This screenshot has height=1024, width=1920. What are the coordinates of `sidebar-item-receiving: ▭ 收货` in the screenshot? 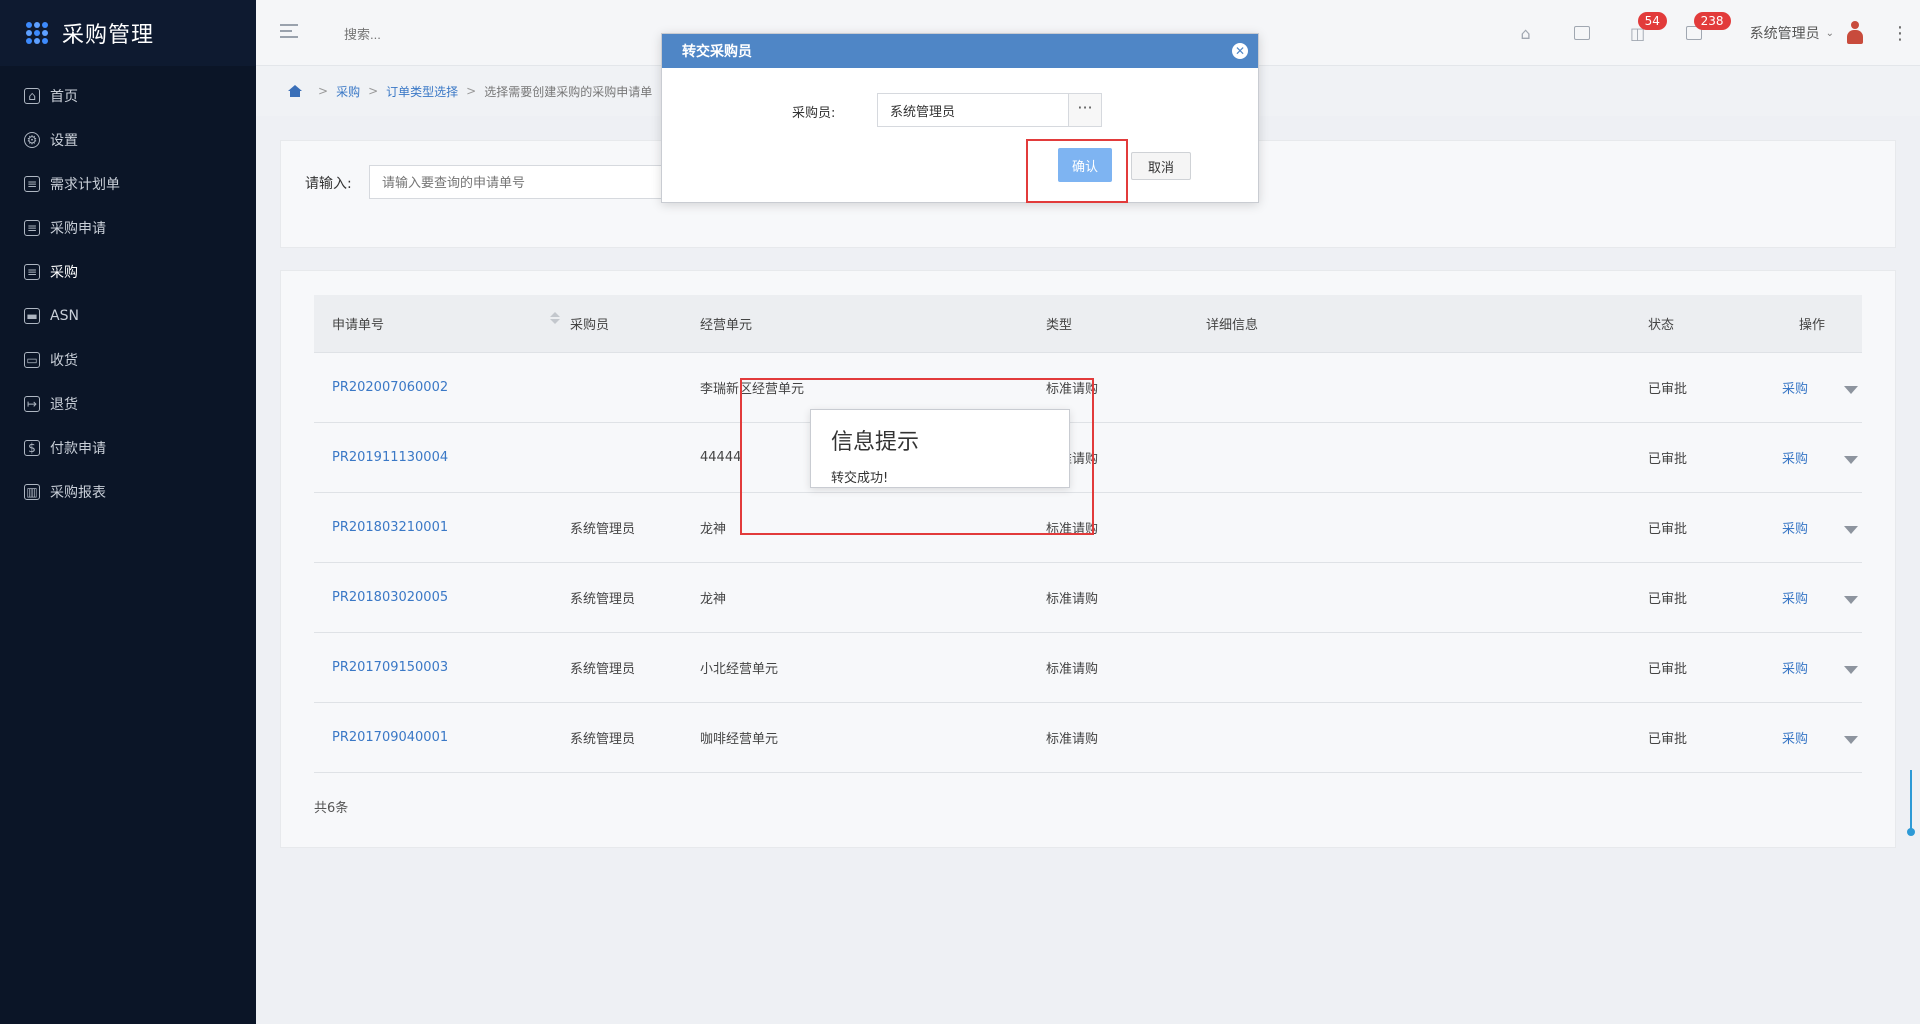 It's located at (128, 360).